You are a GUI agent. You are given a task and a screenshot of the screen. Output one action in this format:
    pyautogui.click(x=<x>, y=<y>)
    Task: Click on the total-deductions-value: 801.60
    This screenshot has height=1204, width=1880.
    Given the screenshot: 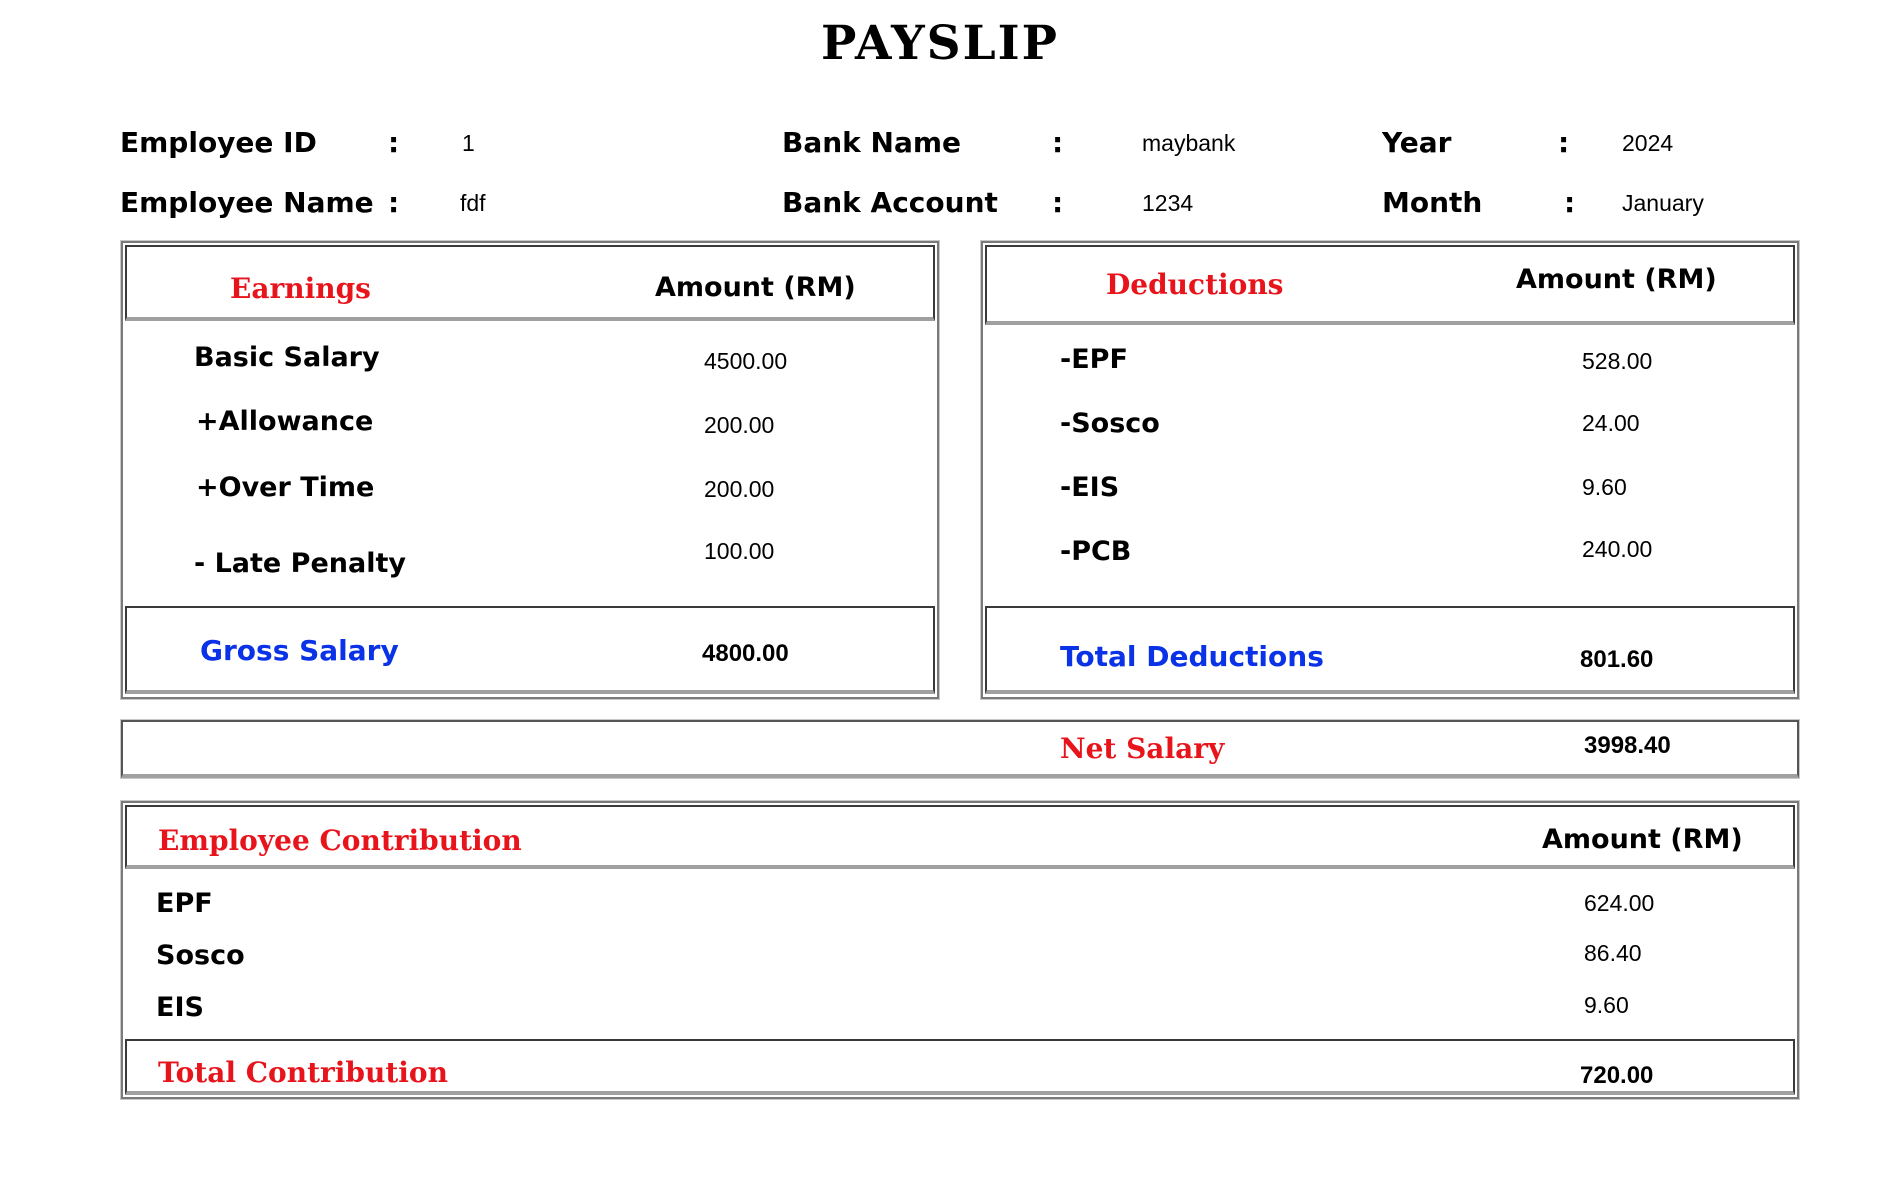 What is the action you would take?
    pyautogui.click(x=1617, y=659)
    